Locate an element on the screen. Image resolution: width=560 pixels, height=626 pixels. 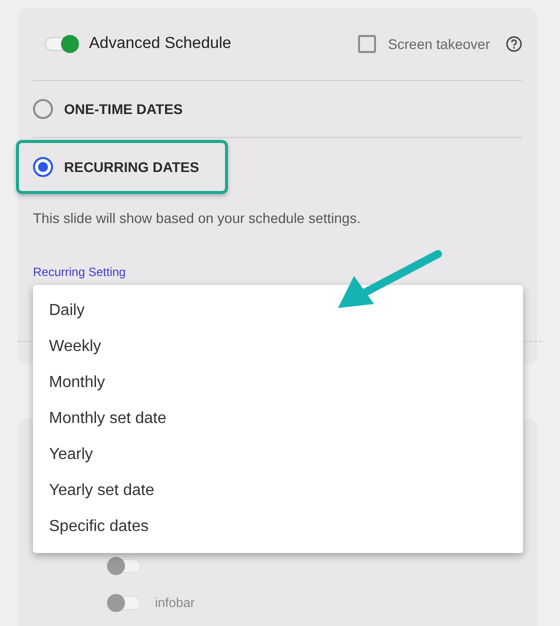
dropdown-option: Daily is located at coordinates (278, 311).